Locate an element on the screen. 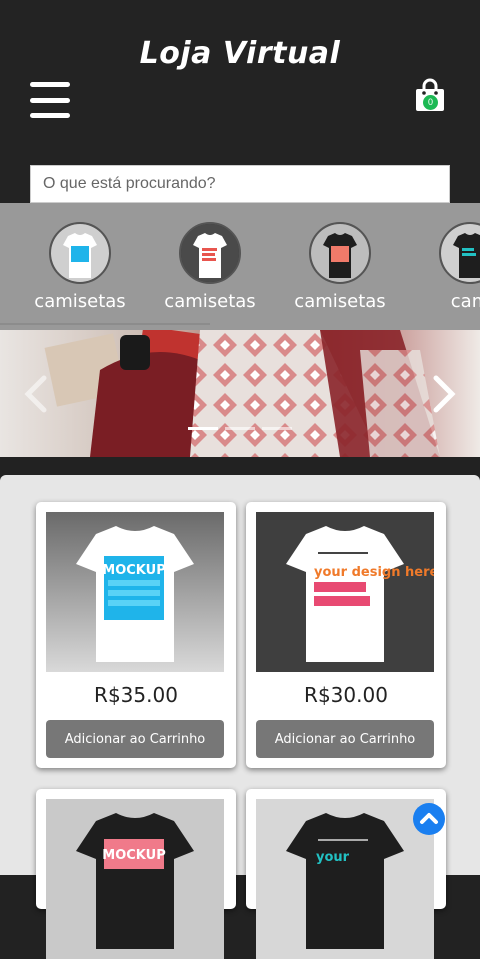  product-image: your design here. is located at coordinates (345, 592).